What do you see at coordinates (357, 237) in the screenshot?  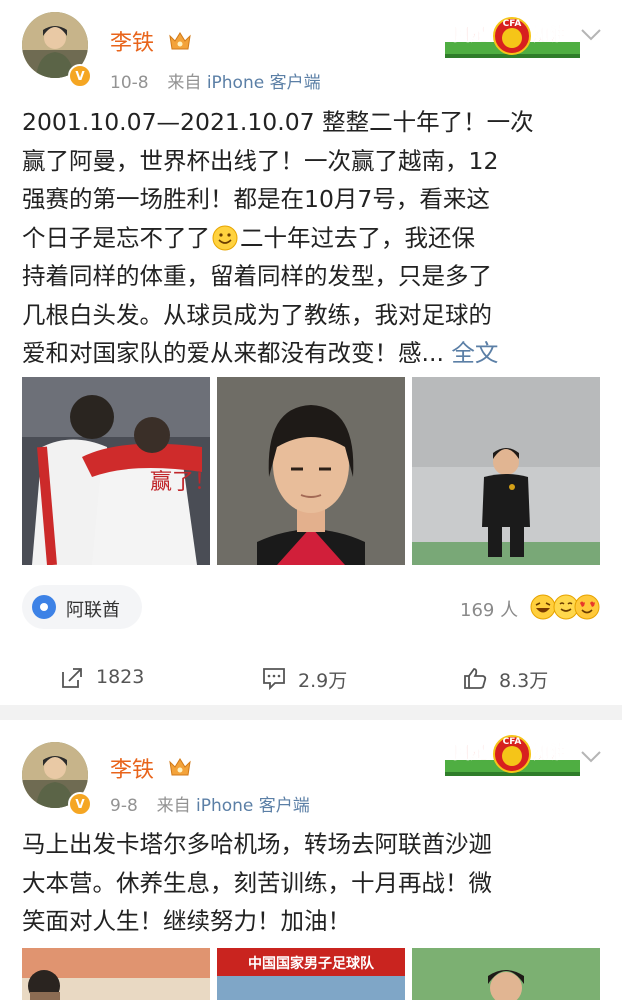 I see `text-segment: 二十年过去了，我还保` at bounding box center [357, 237].